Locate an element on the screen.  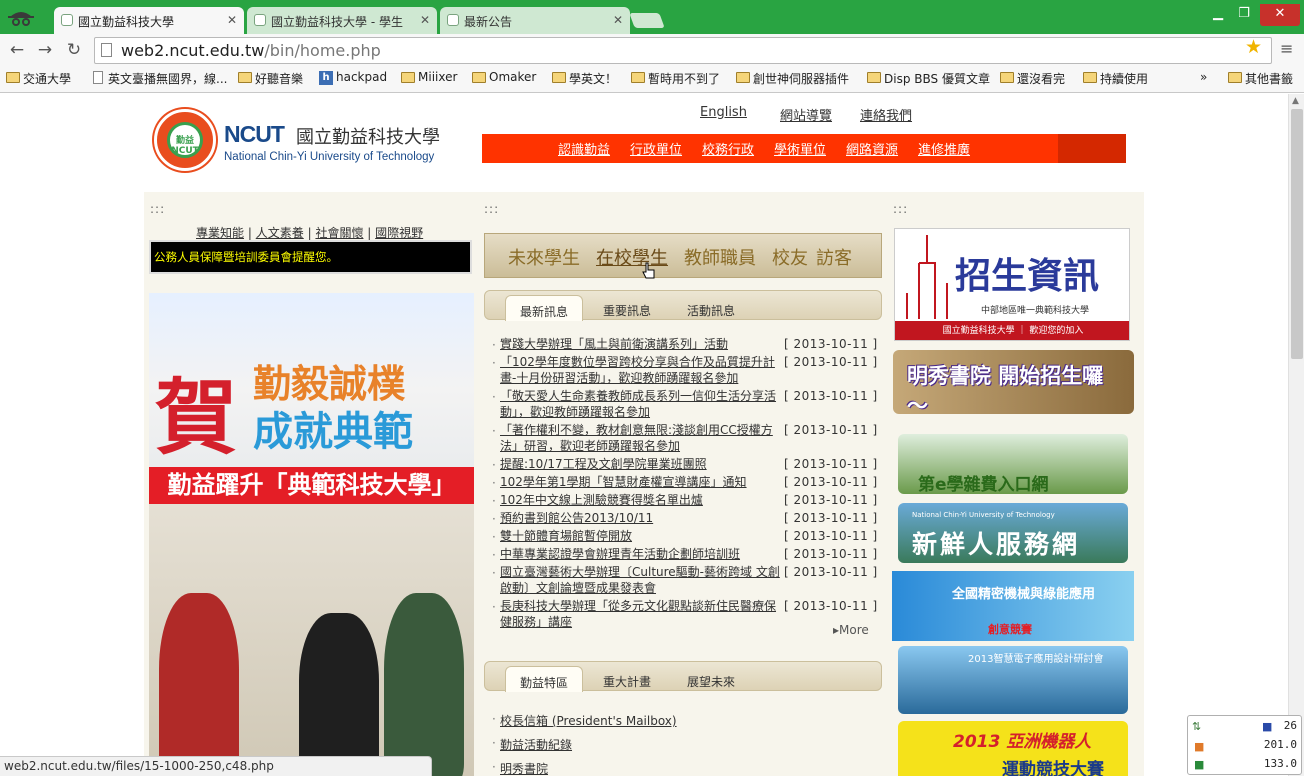
bookmark-folder: 學英文！ is located at coordinates (584, 78).